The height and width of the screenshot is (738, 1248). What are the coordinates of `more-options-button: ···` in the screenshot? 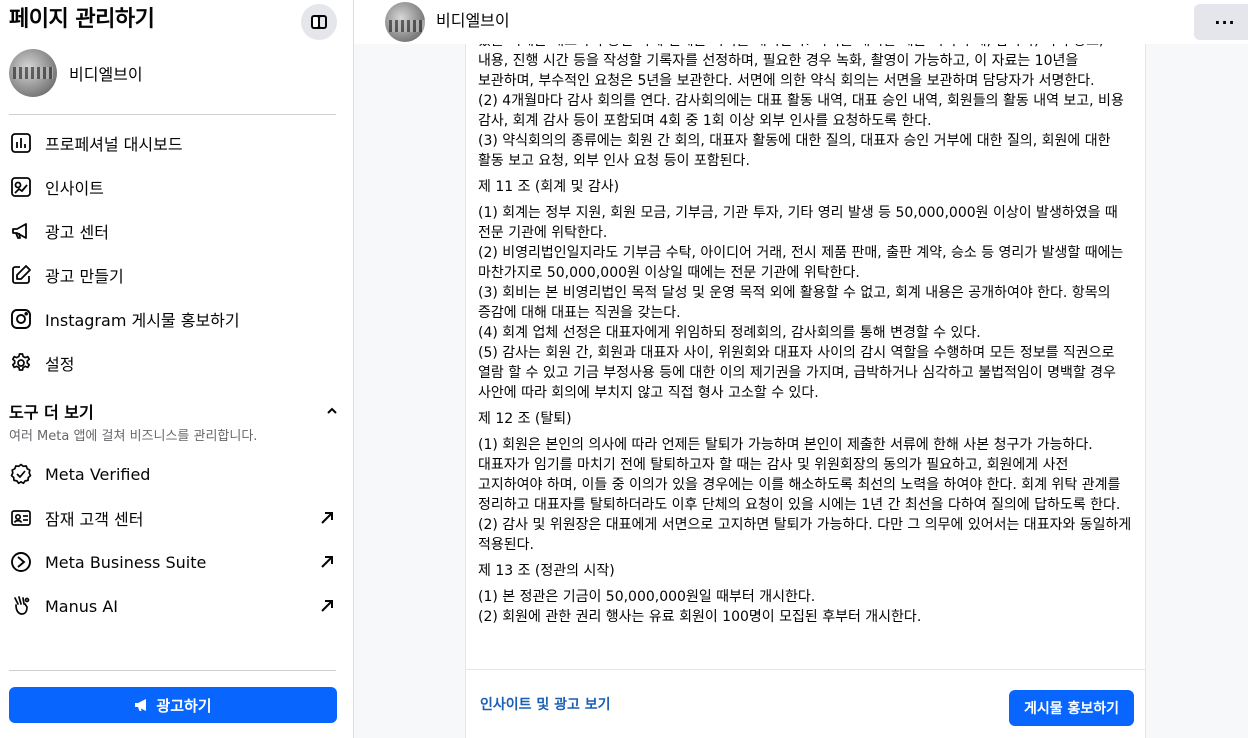 It's located at (1221, 22).